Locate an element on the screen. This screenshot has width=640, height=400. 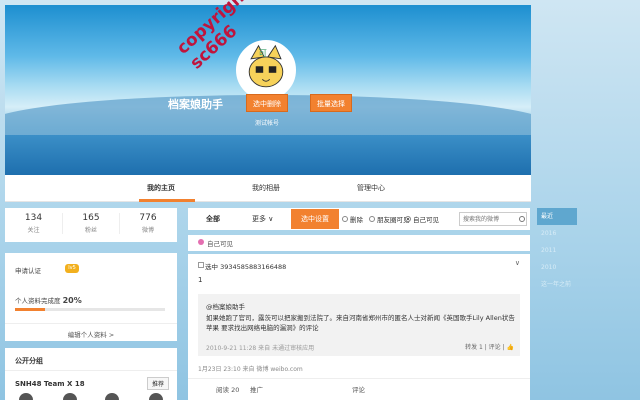
edit-profile-link: 编辑个人资料 > is located at coordinates (91, 331).